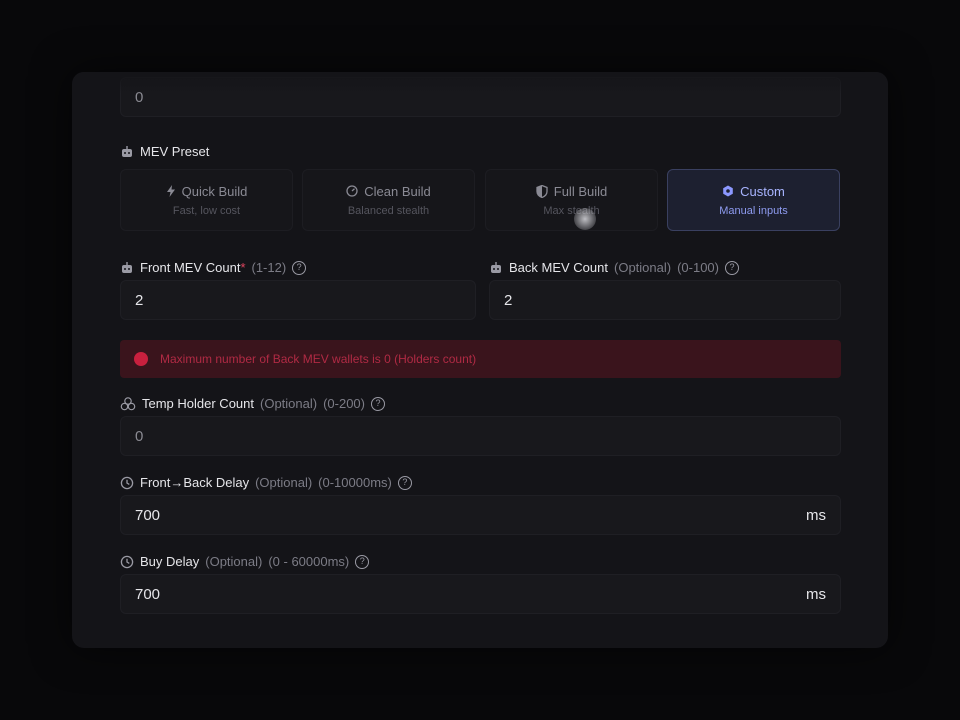 The width and height of the screenshot is (960, 720). What do you see at coordinates (284, 482) in the screenshot?
I see `front-back-delay-optional: (Optional)` at bounding box center [284, 482].